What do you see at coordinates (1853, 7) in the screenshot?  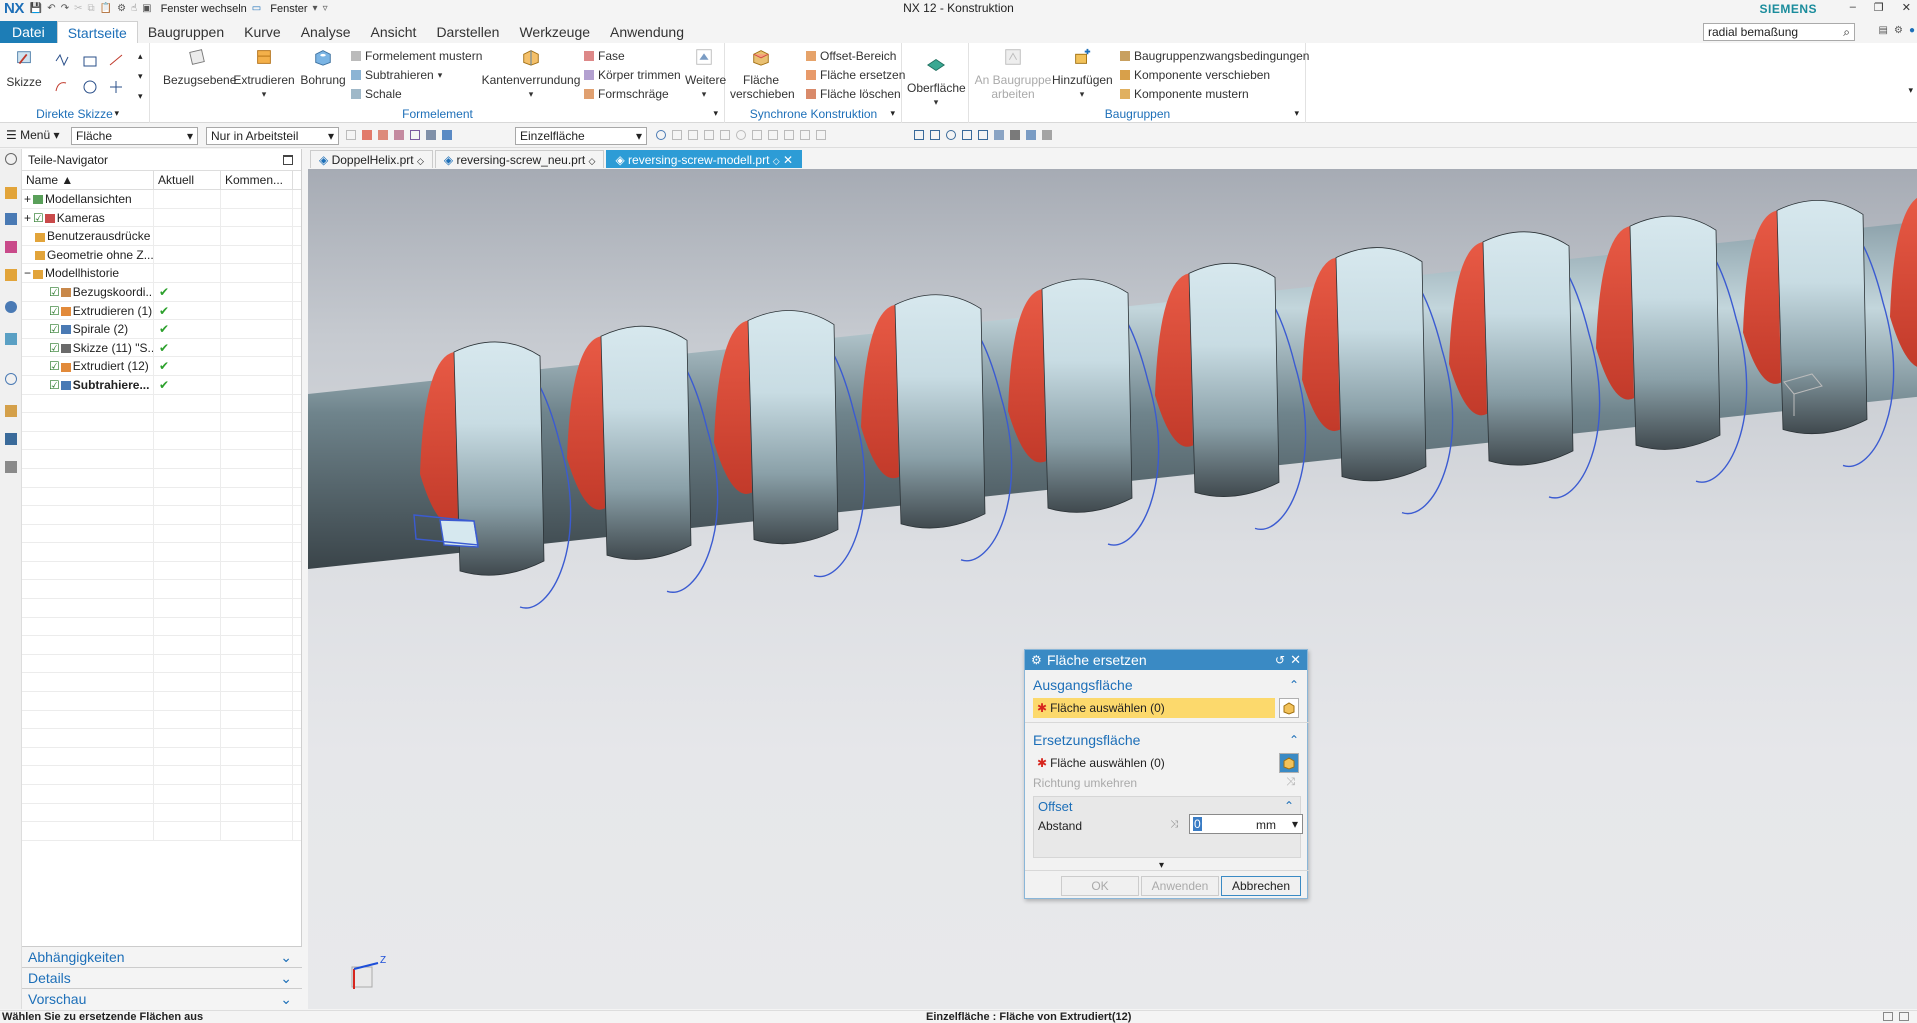 I see `minimize-icon: –` at bounding box center [1853, 7].